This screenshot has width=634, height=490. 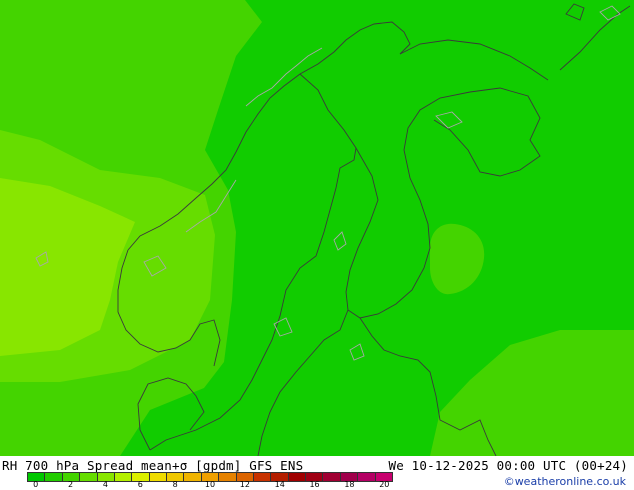 I want to click on color-scale-tick-label: 10, so click(x=210, y=484).